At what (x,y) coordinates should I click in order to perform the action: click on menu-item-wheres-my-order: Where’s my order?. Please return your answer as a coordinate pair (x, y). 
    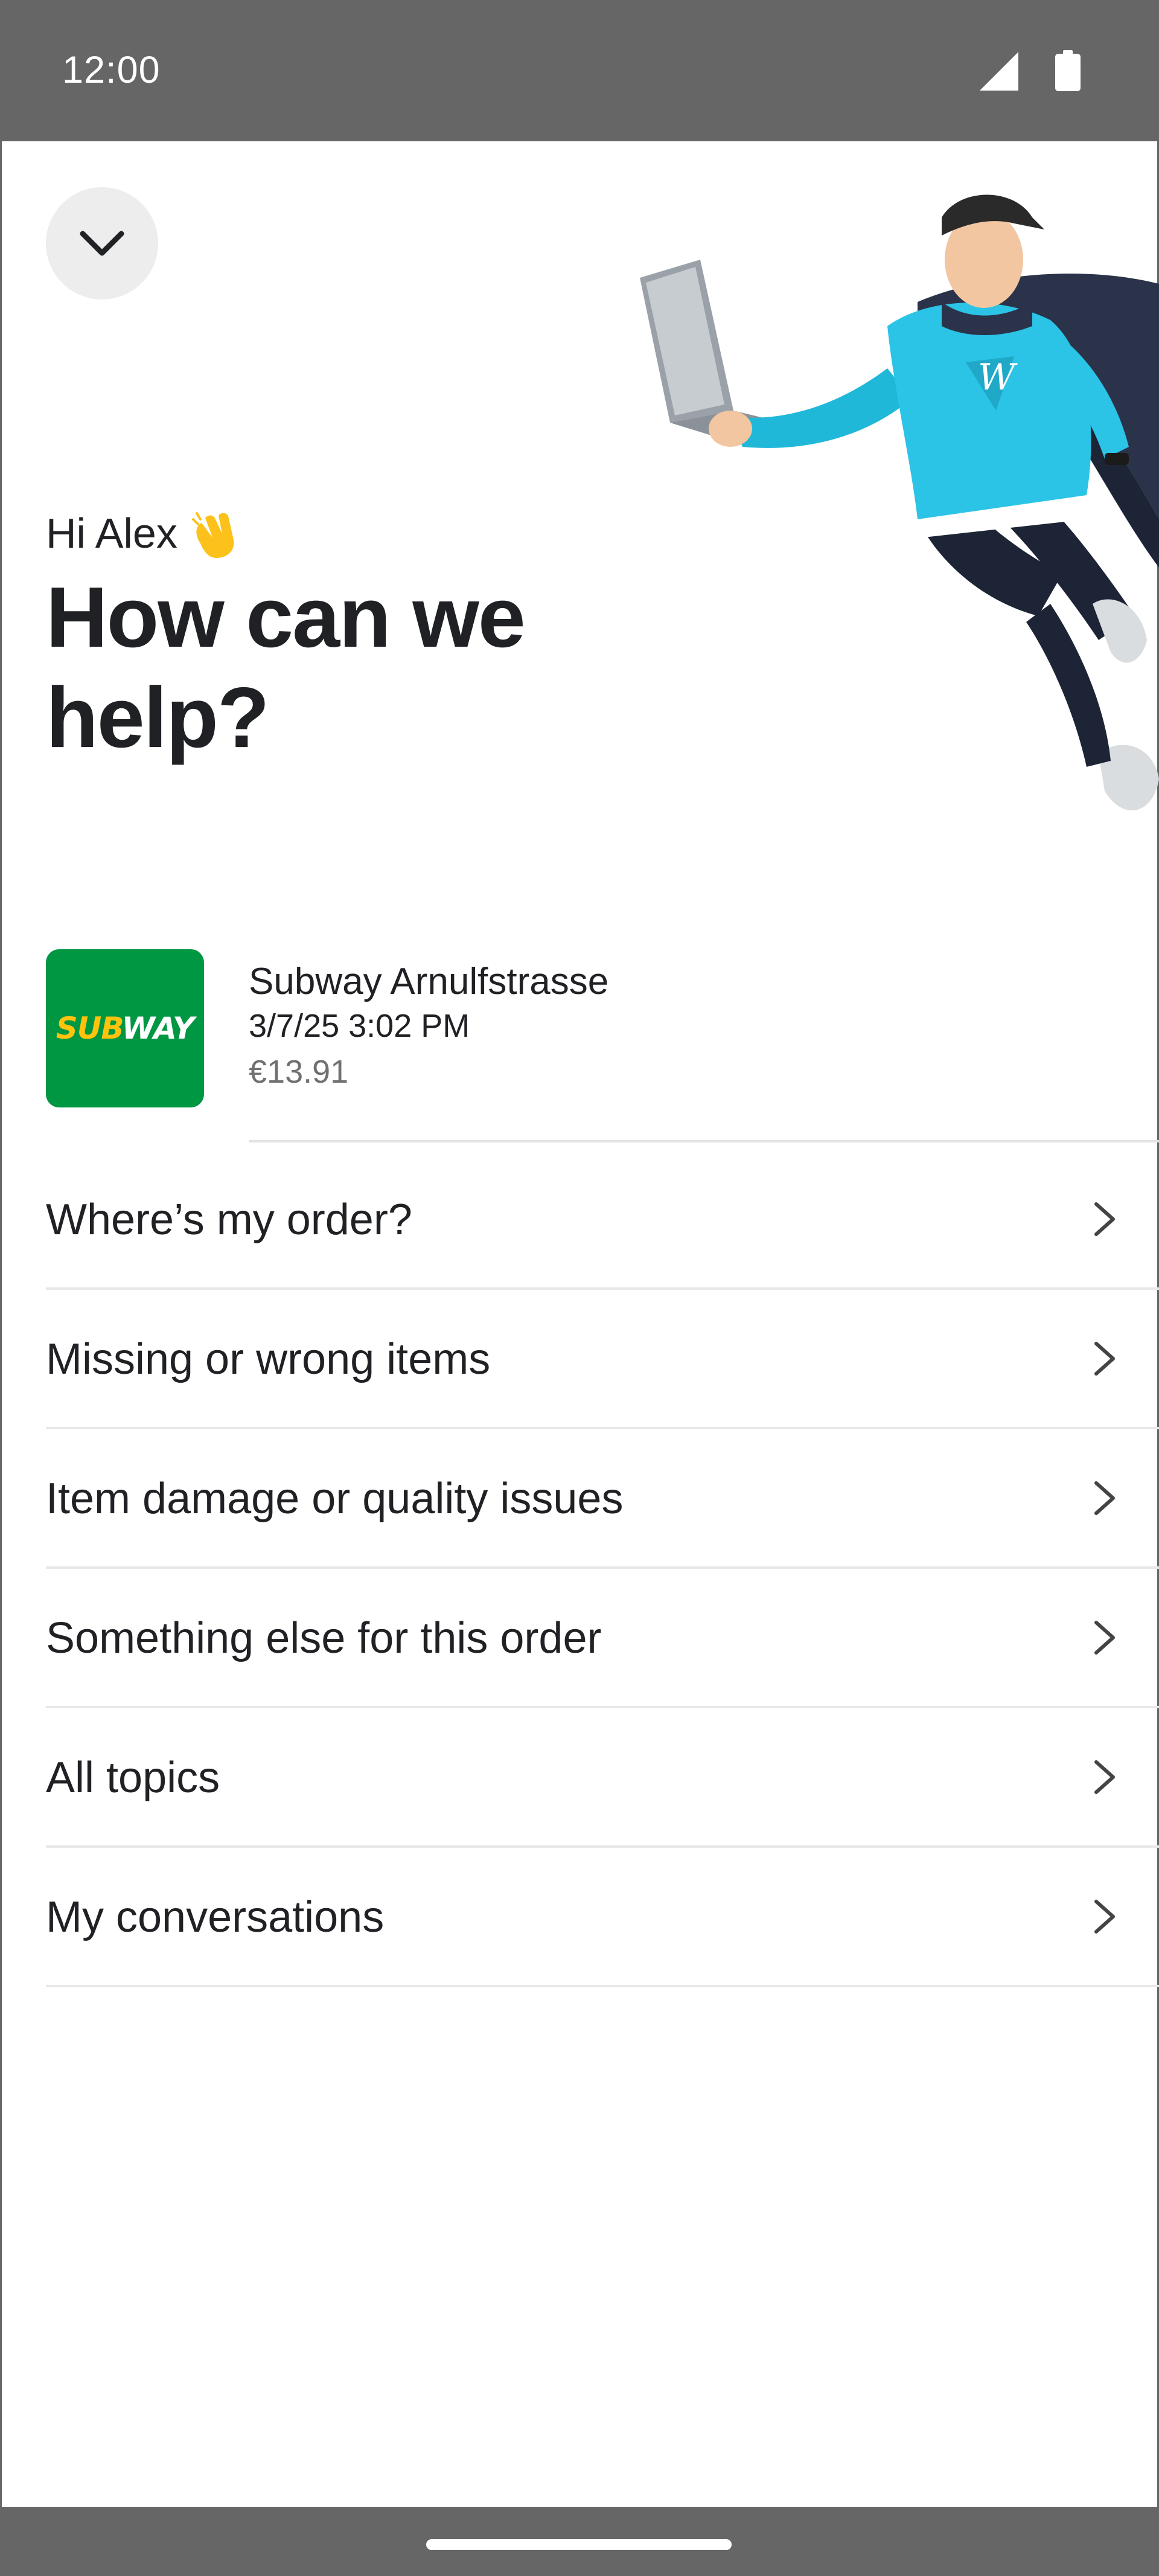
    Looking at the image, I should click on (602, 1220).